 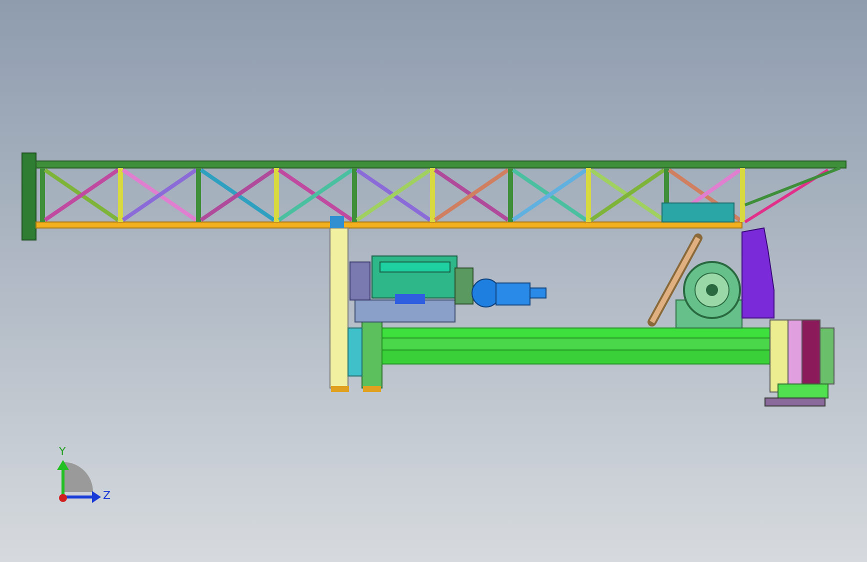 I want to click on z-axis-arrow, so click(x=82, y=497).